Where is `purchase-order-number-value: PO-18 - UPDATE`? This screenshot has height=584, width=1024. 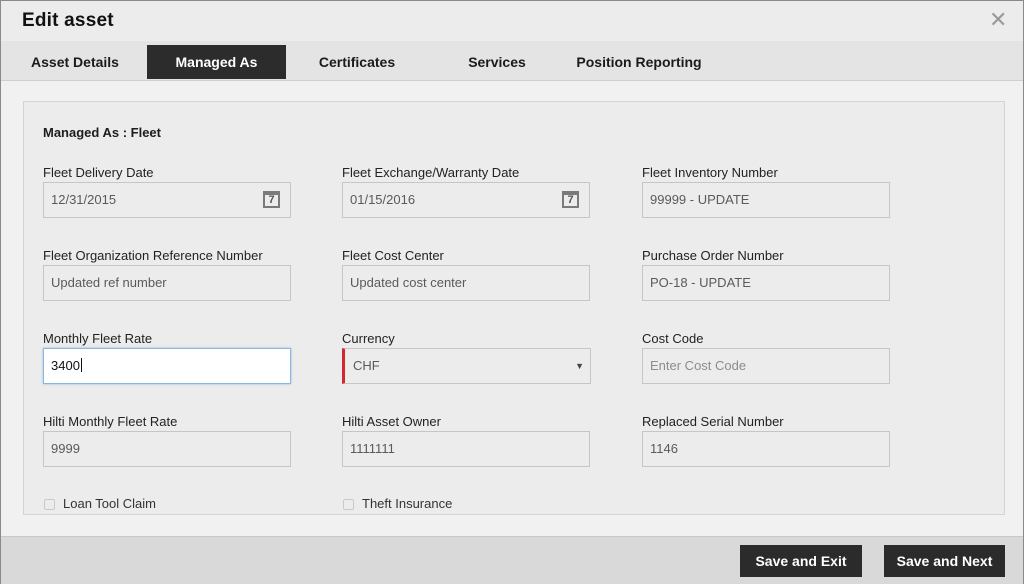 purchase-order-number-value: PO-18 - UPDATE is located at coordinates (700, 282).